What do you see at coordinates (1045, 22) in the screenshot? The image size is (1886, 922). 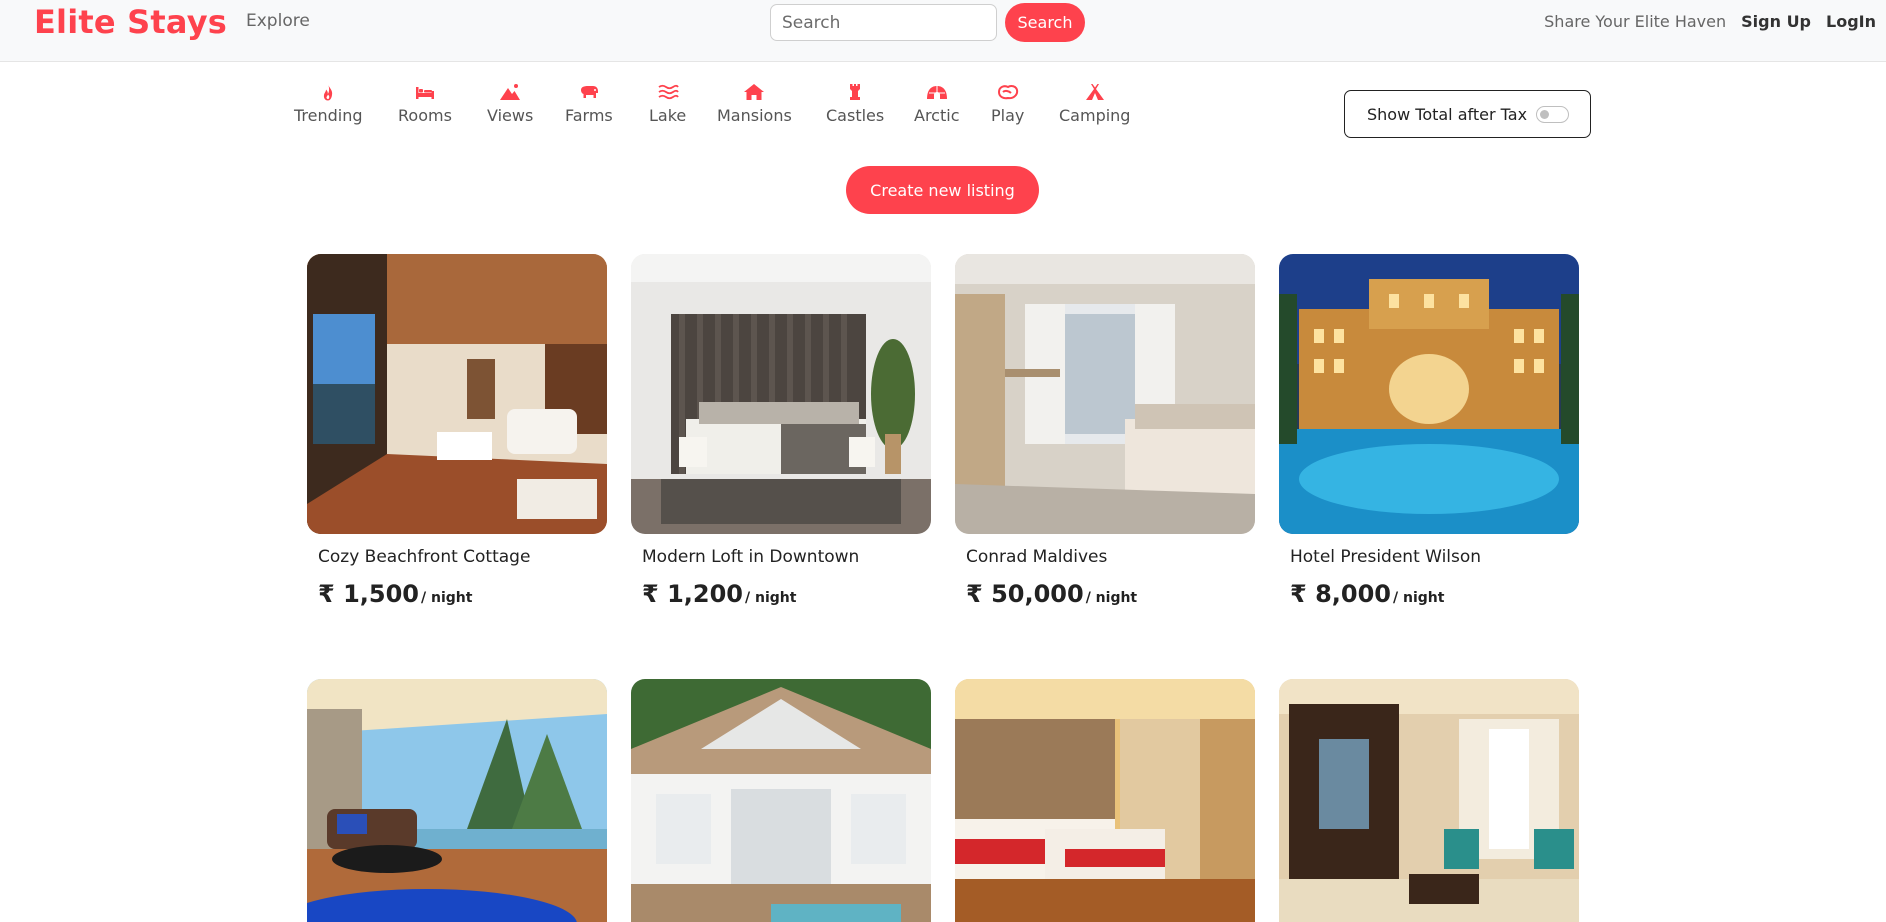 I see `search-button: Search` at bounding box center [1045, 22].